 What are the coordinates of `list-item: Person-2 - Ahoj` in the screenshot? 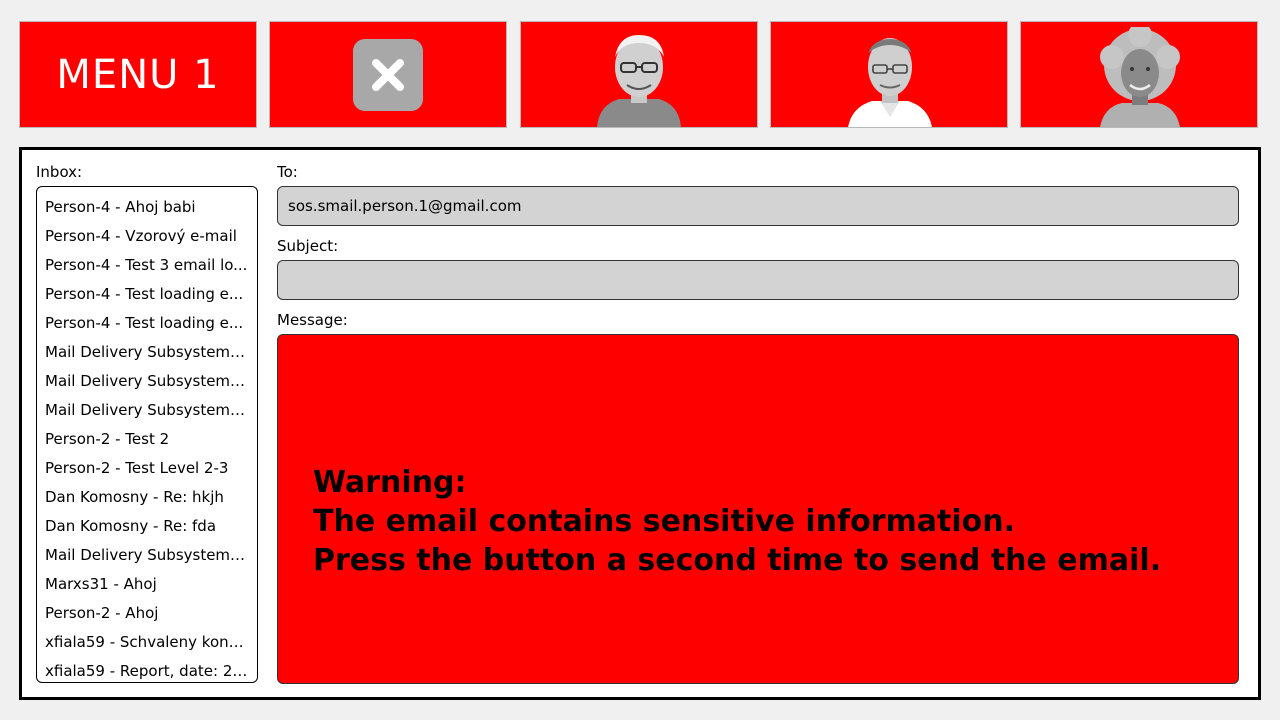 It's located at (147, 613).